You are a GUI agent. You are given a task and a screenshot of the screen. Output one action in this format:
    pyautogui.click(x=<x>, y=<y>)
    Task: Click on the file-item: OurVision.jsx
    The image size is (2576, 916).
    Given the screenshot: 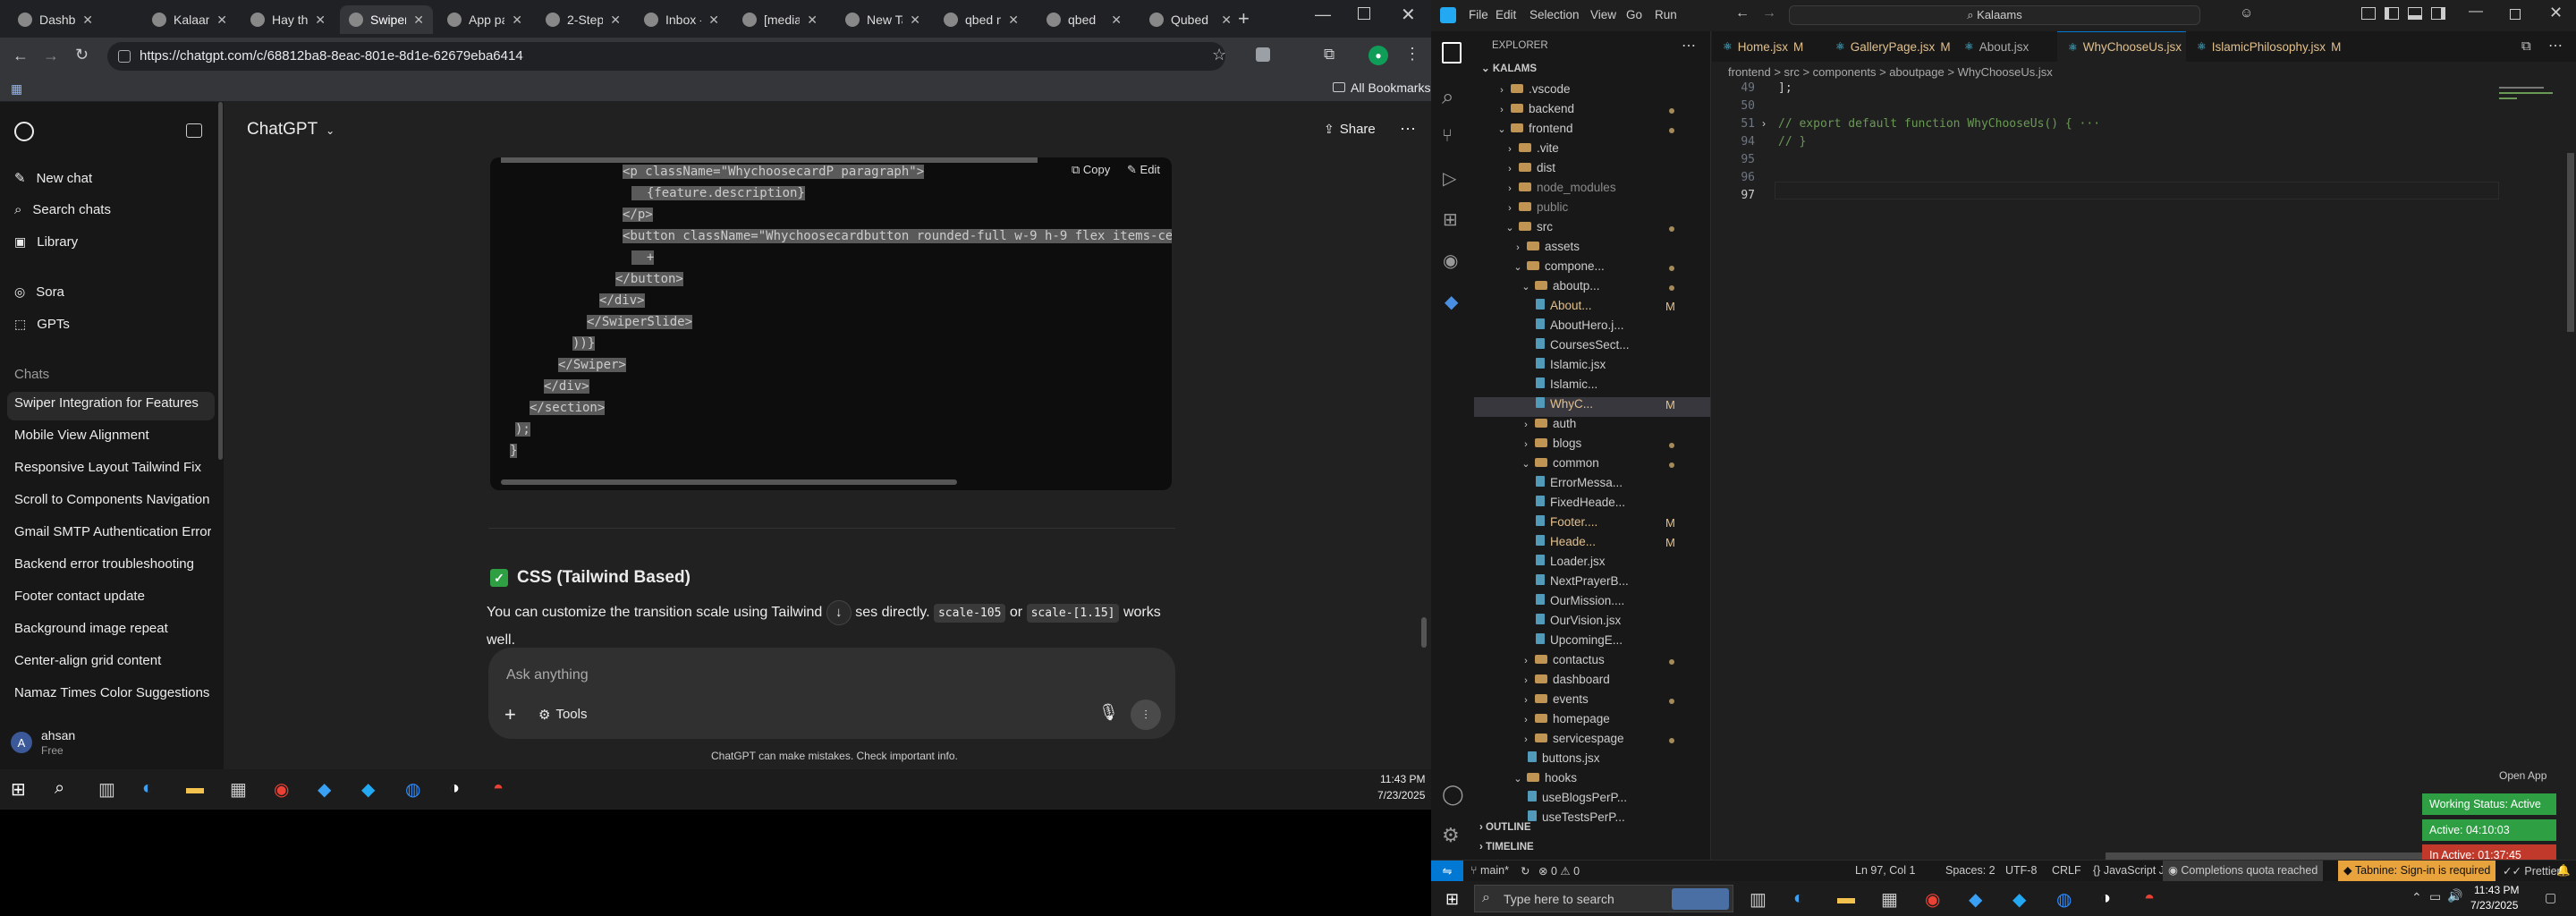 What is the action you would take?
    pyautogui.click(x=1575, y=620)
    